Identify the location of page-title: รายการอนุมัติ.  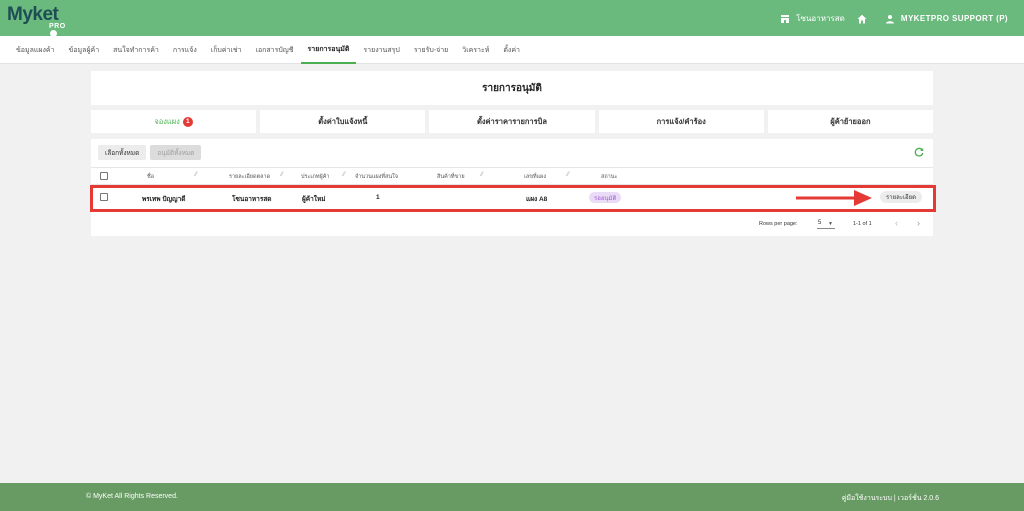
(512, 88).